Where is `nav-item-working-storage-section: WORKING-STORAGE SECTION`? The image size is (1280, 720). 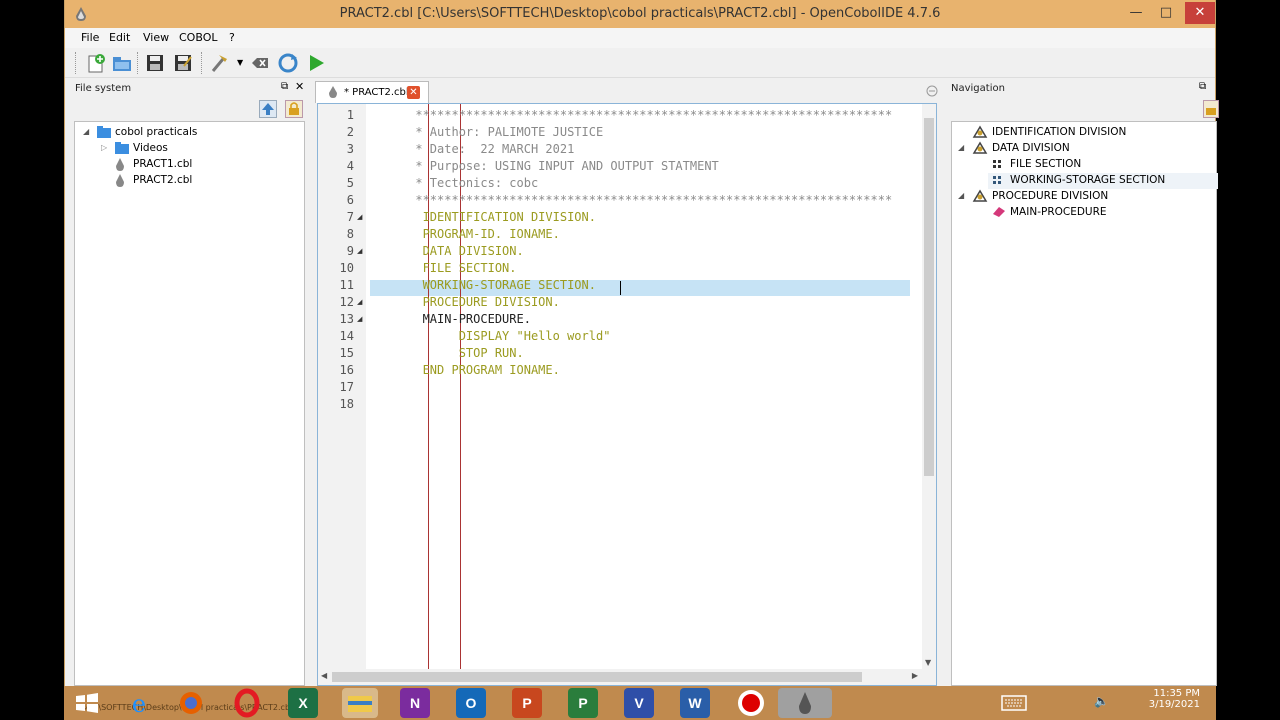 nav-item-working-storage-section: WORKING-STORAGE SECTION is located at coordinates (1103, 181).